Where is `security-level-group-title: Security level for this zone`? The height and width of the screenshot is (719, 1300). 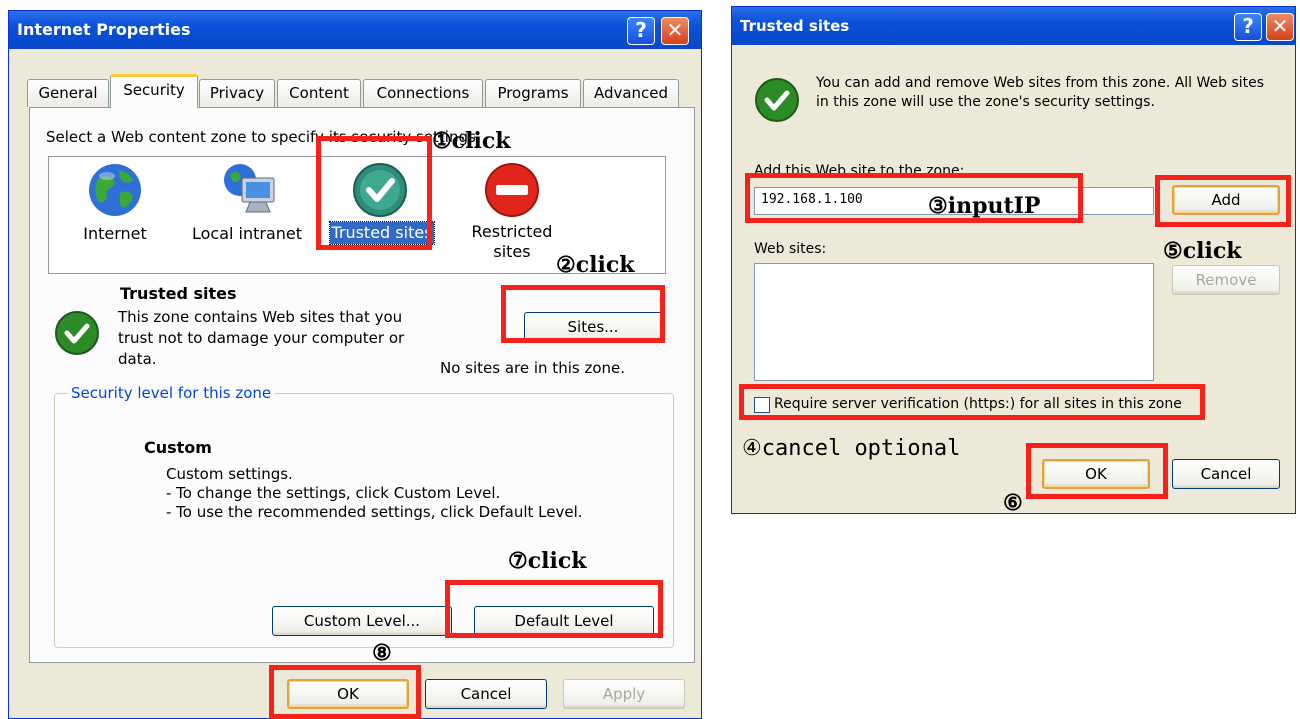
security-level-group-title: Security level for this zone is located at coordinates (171, 393).